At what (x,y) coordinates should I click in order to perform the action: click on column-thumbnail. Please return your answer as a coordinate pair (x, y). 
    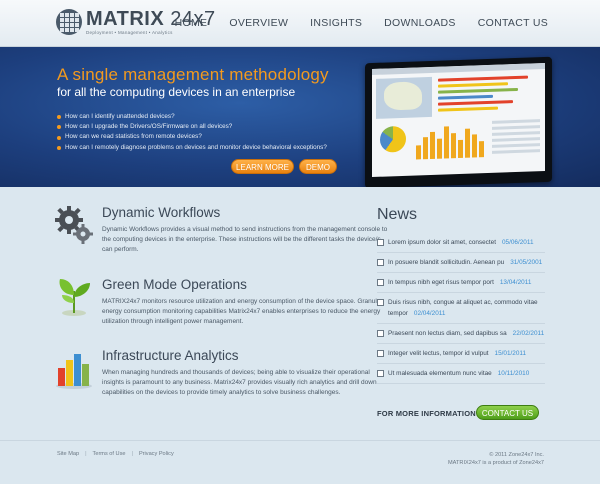
    Looking at the image, I should click on (451, 140).